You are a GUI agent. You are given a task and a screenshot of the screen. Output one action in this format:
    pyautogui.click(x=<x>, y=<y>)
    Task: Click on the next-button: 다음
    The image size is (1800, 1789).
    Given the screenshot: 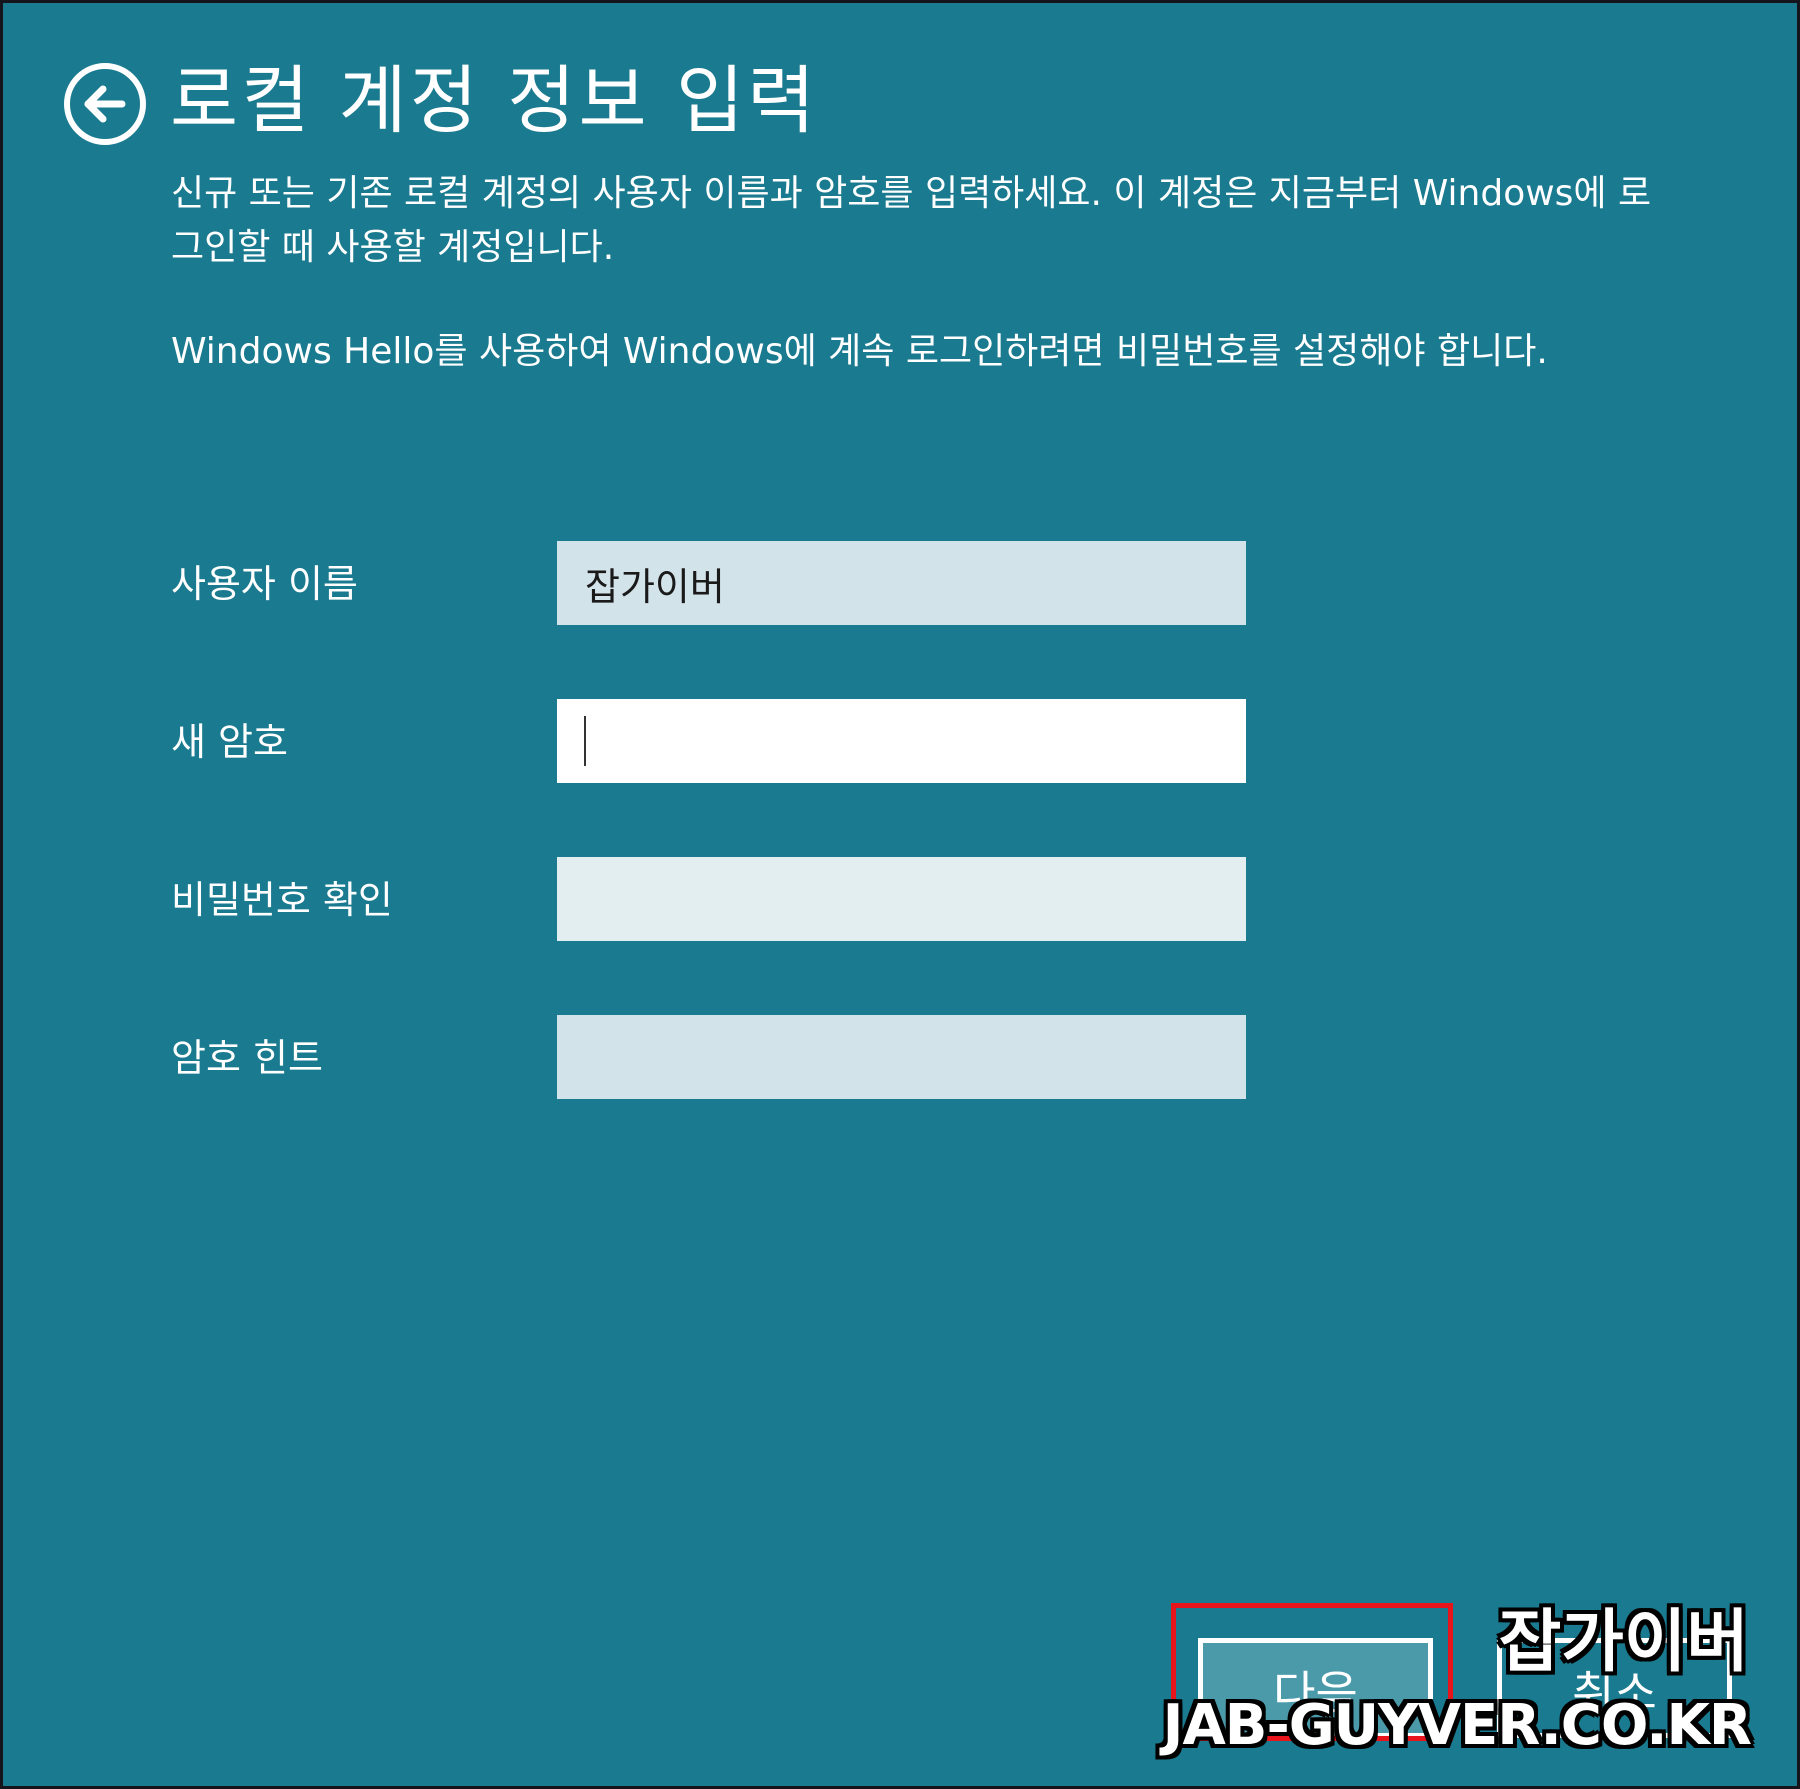 What is the action you would take?
    pyautogui.click(x=1315, y=1688)
    